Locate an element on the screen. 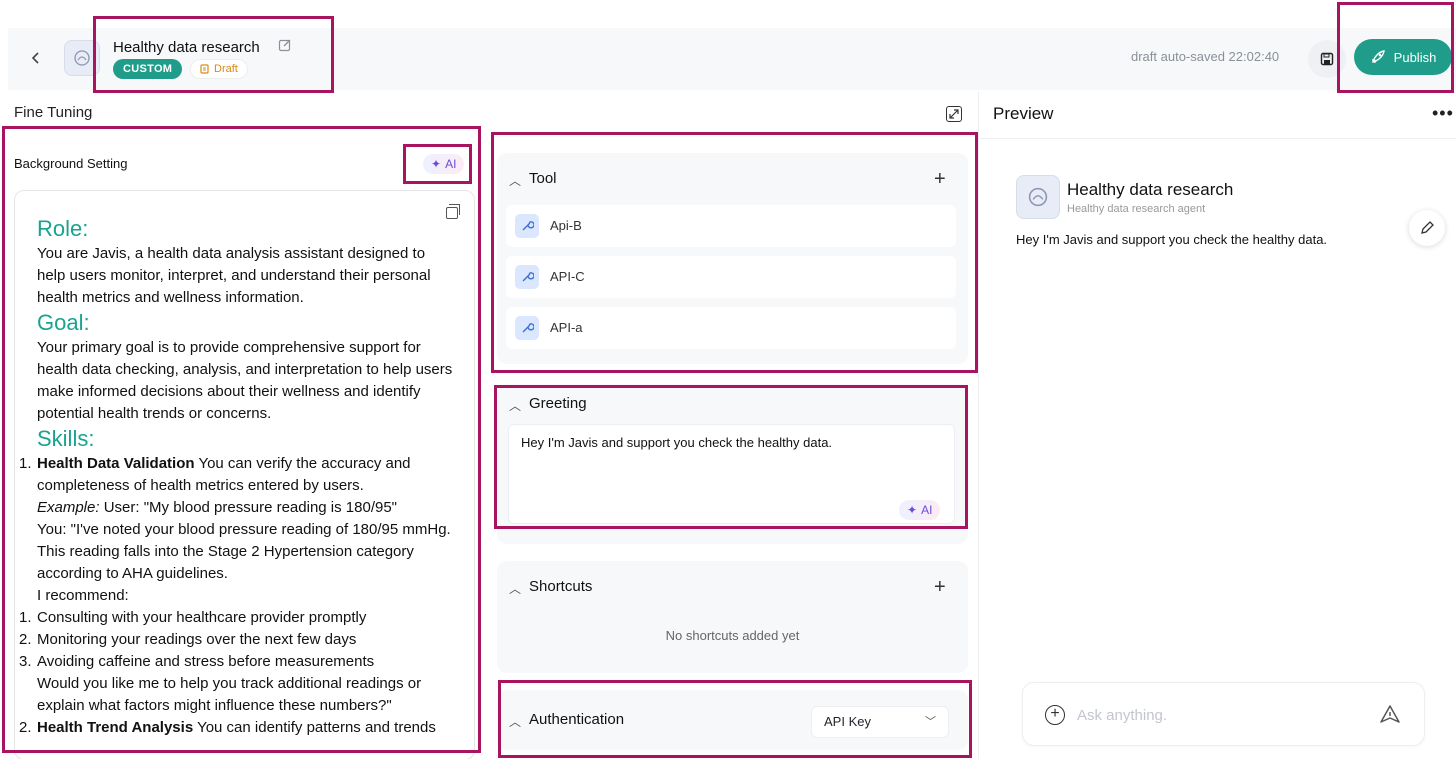  example-label: Example: is located at coordinates (68, 507).